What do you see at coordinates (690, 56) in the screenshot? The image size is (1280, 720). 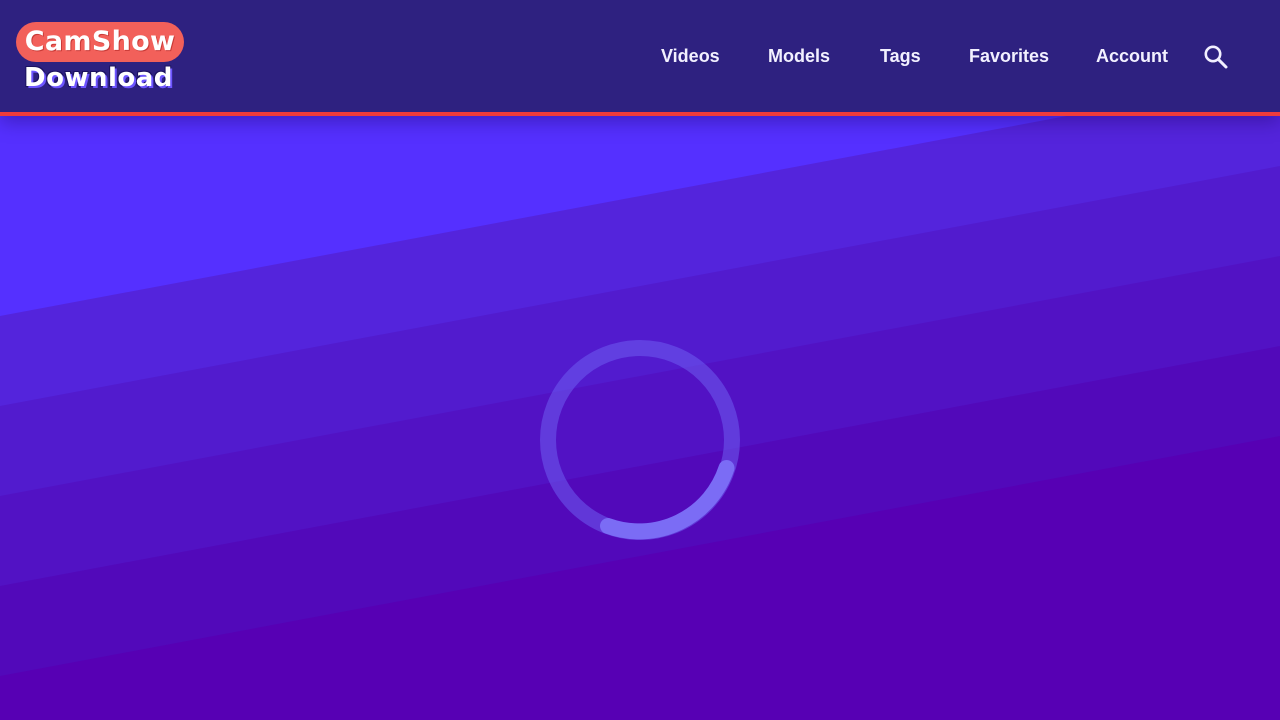 I see `nav-item-videos: Videos` at bounding box center [690, 56].